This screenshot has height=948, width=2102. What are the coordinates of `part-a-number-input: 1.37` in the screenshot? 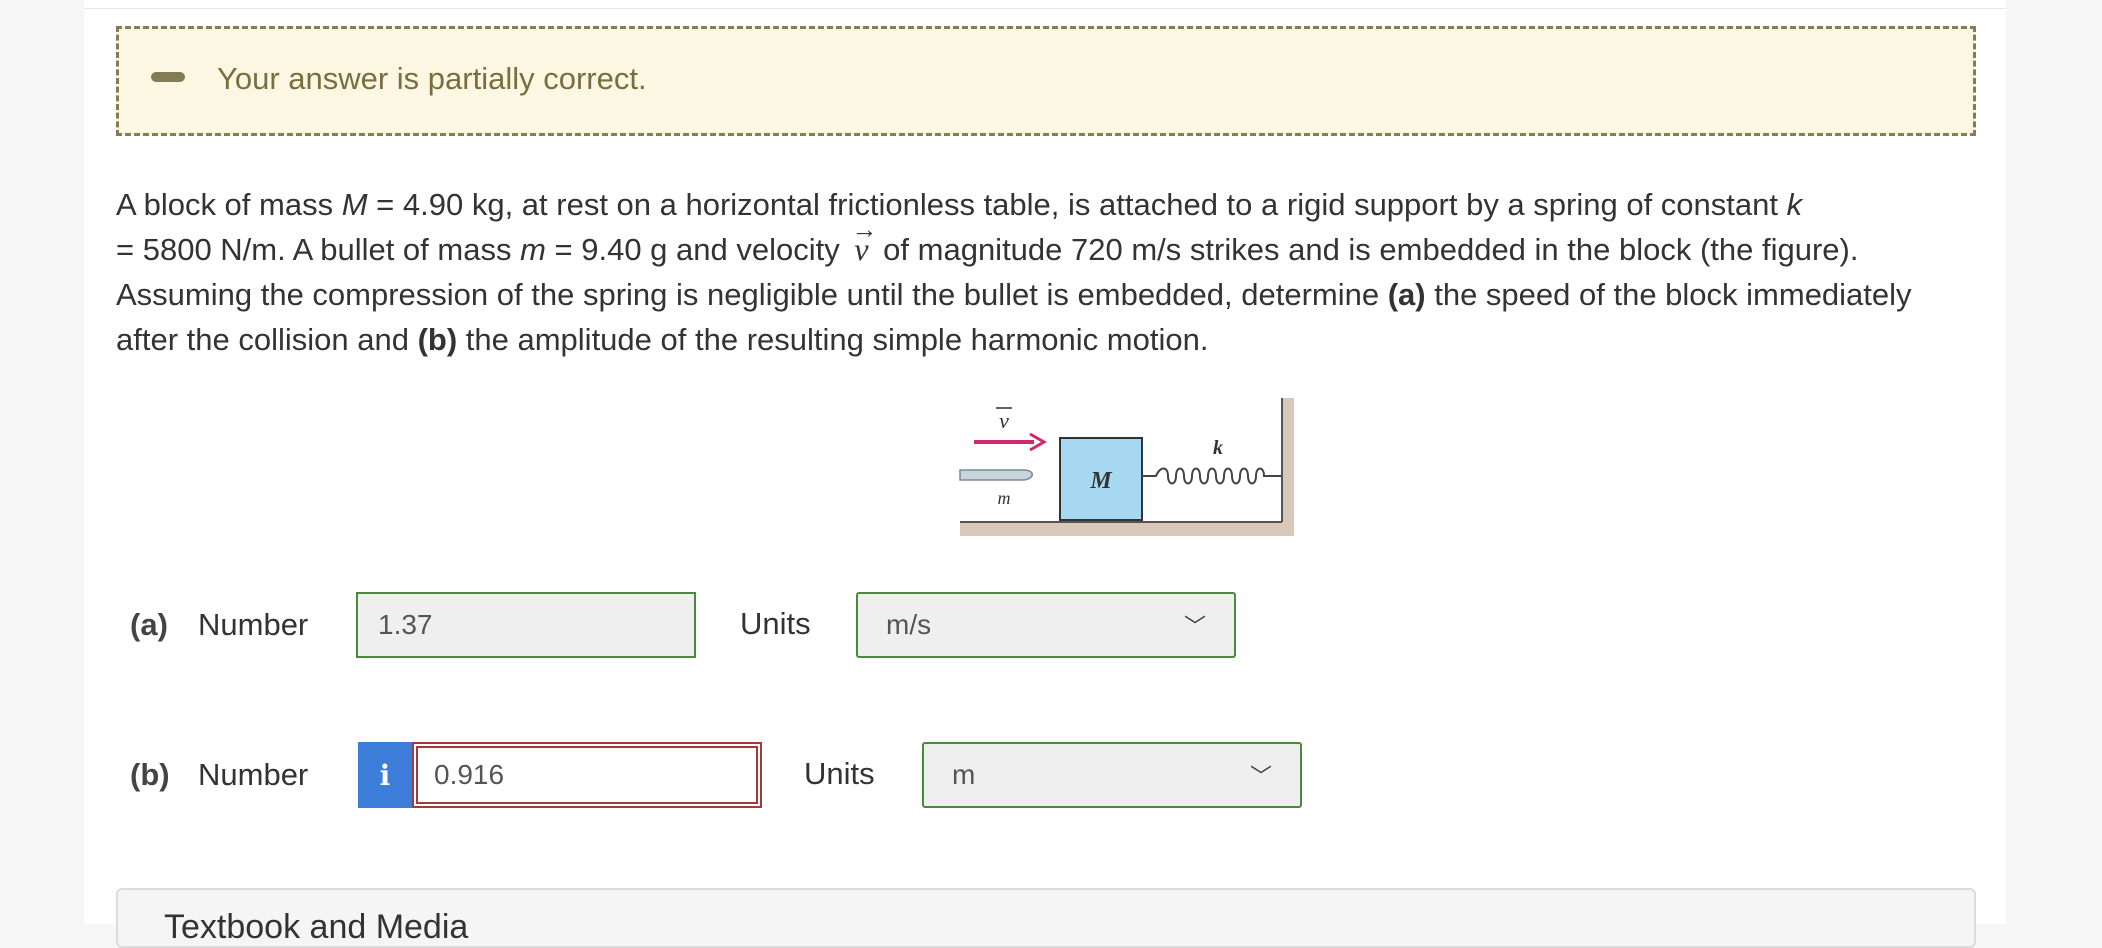 It's located at (526, 625).